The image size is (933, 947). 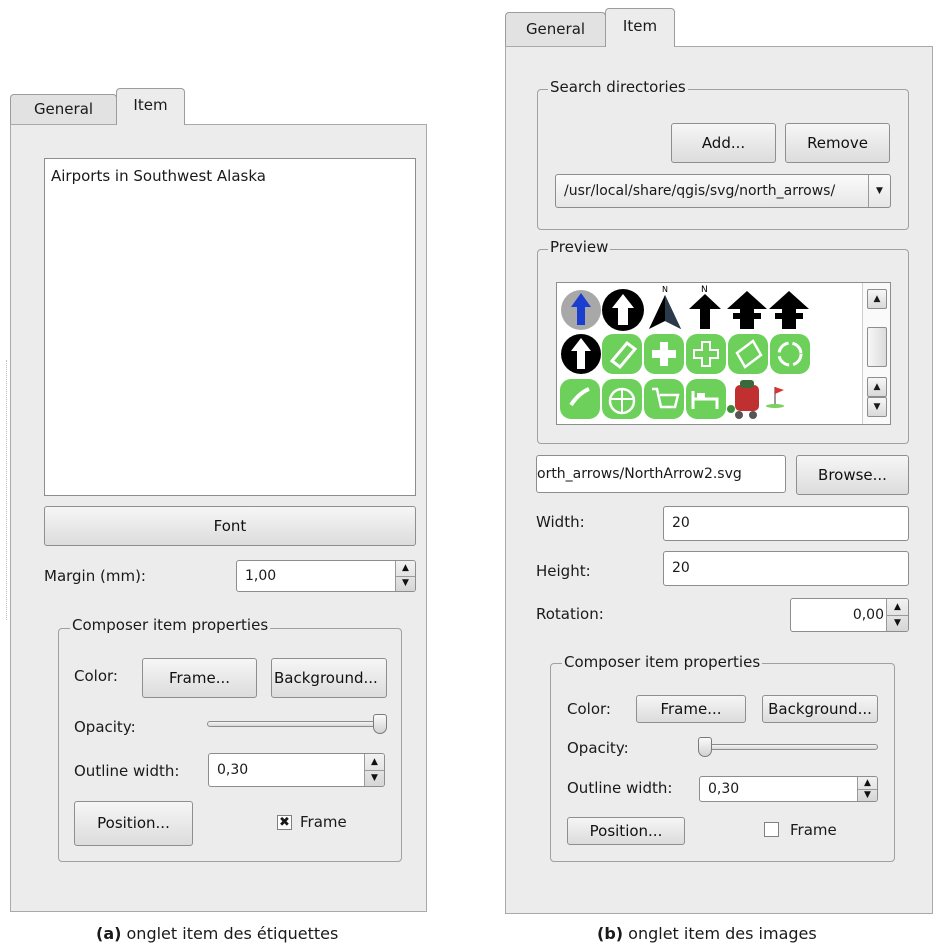 I want to click on caption-b-text: onglet item des images, so click(x=720, y=933).